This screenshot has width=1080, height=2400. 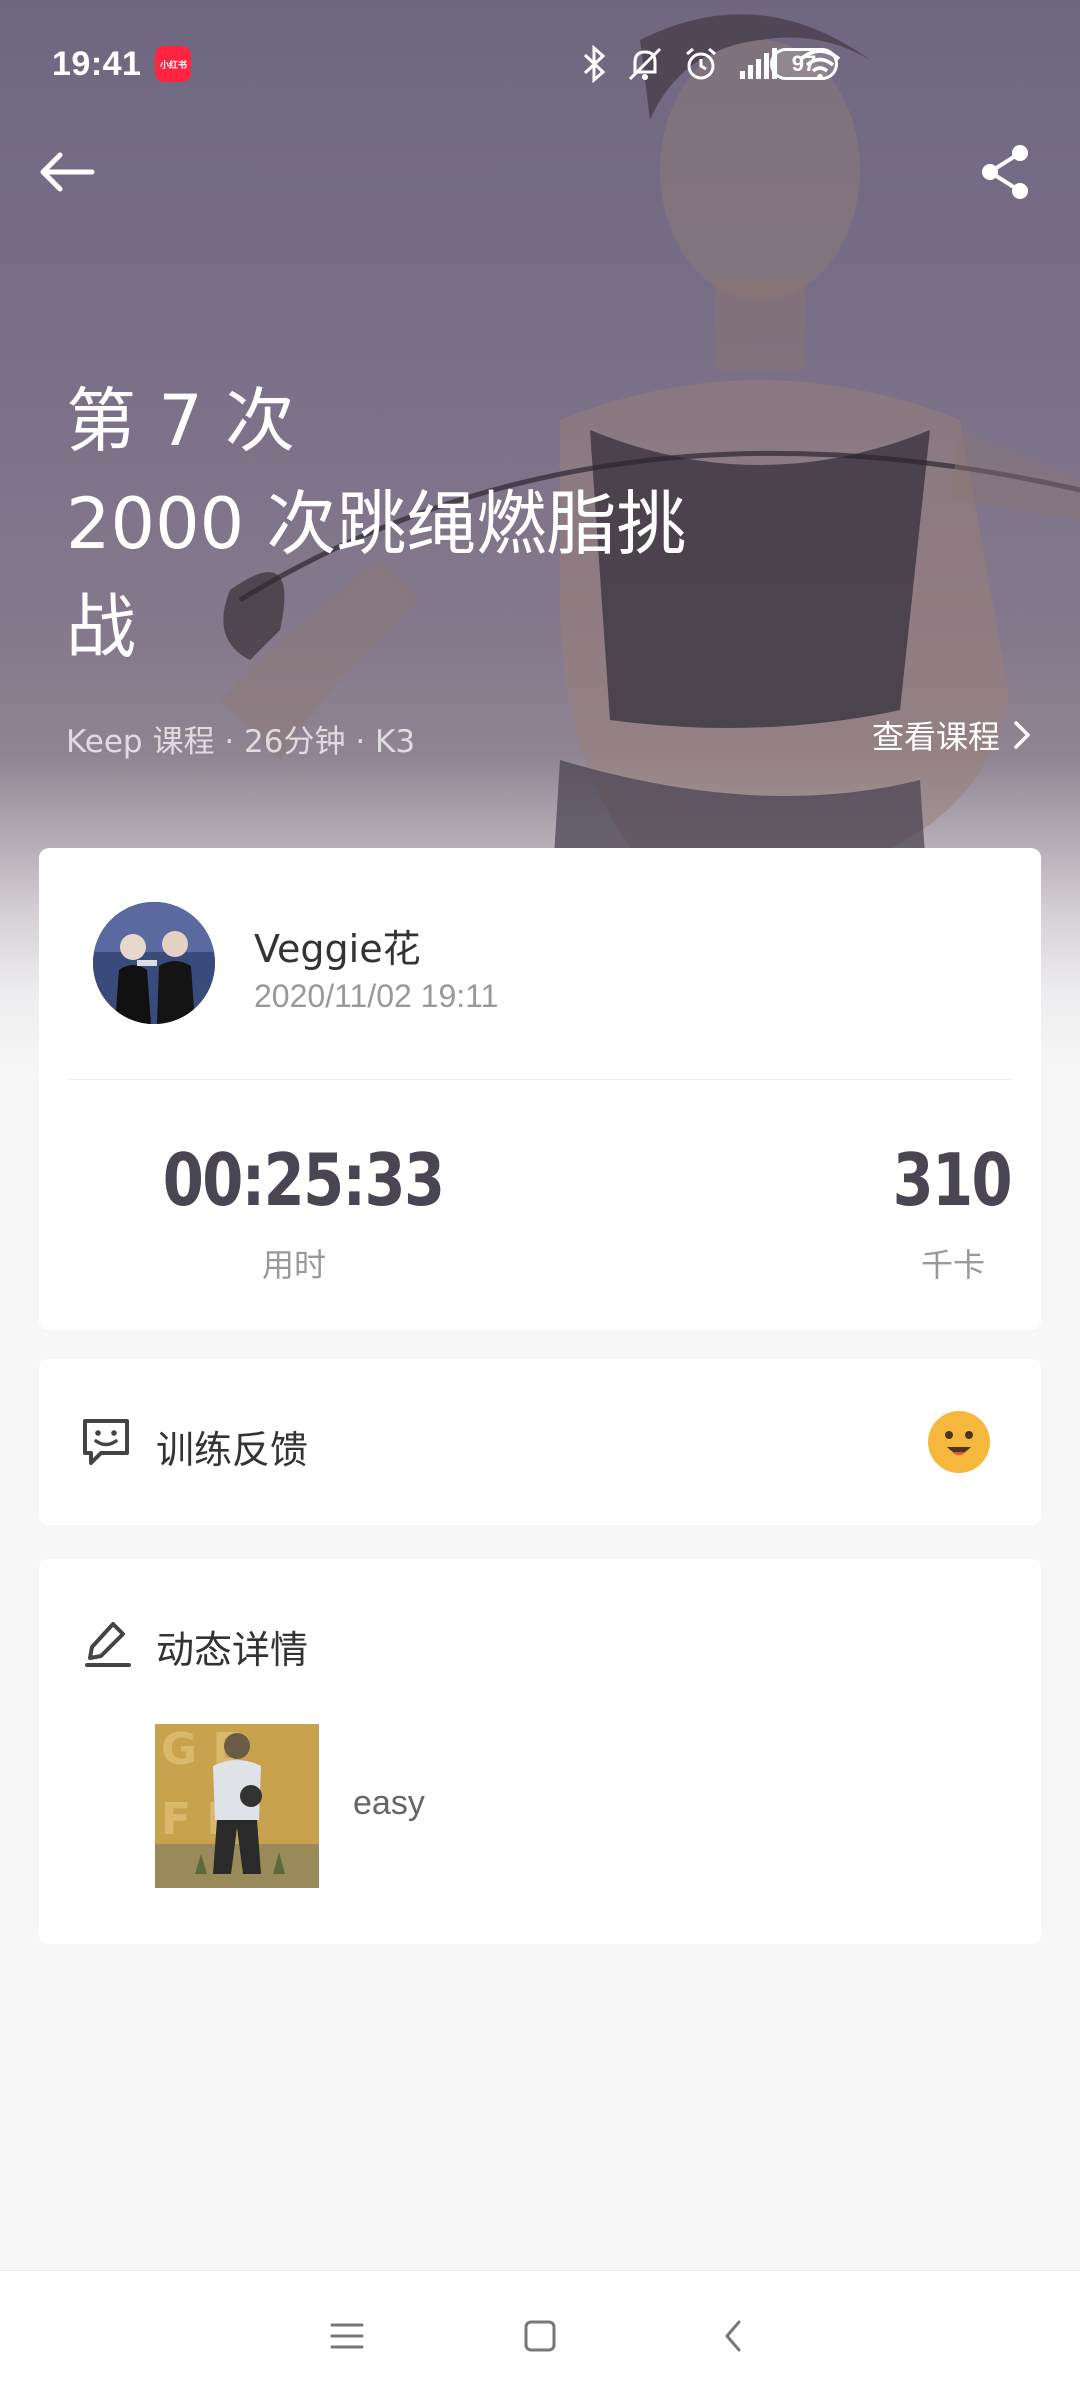 I want to click on workout-datetime: 2020/11/02 19:11, so click(x=376, y=996).